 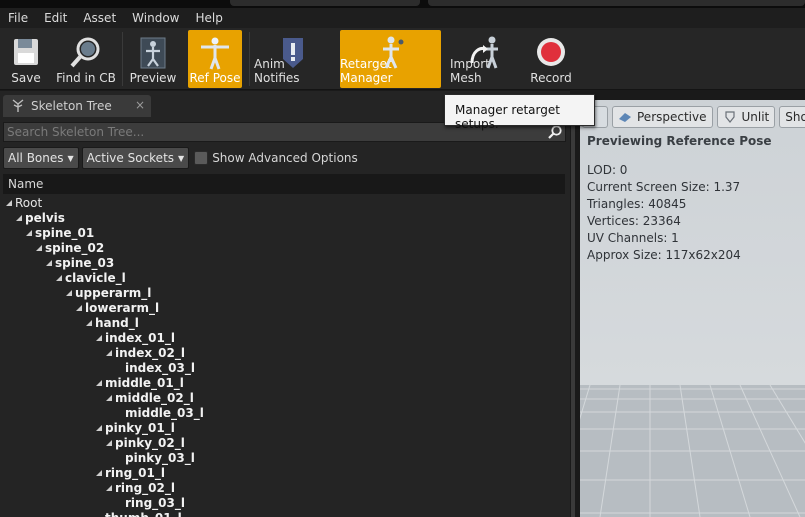 What do you see at coordinates (402, 18) in the screenshot?
I see `menu-bar: File Edit Asset Window Help` at bounding box center [402, 18].